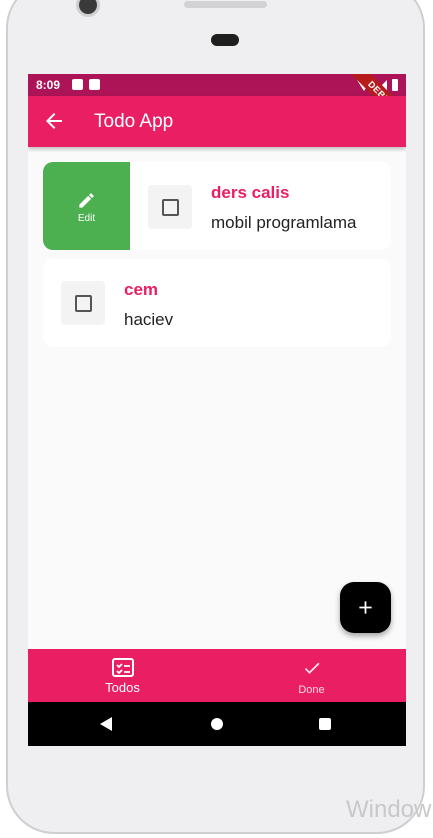  What do you see at coordinates (86, 200) in the screenshot?
I see `pencil-icon` at bounding box center [86, 200].